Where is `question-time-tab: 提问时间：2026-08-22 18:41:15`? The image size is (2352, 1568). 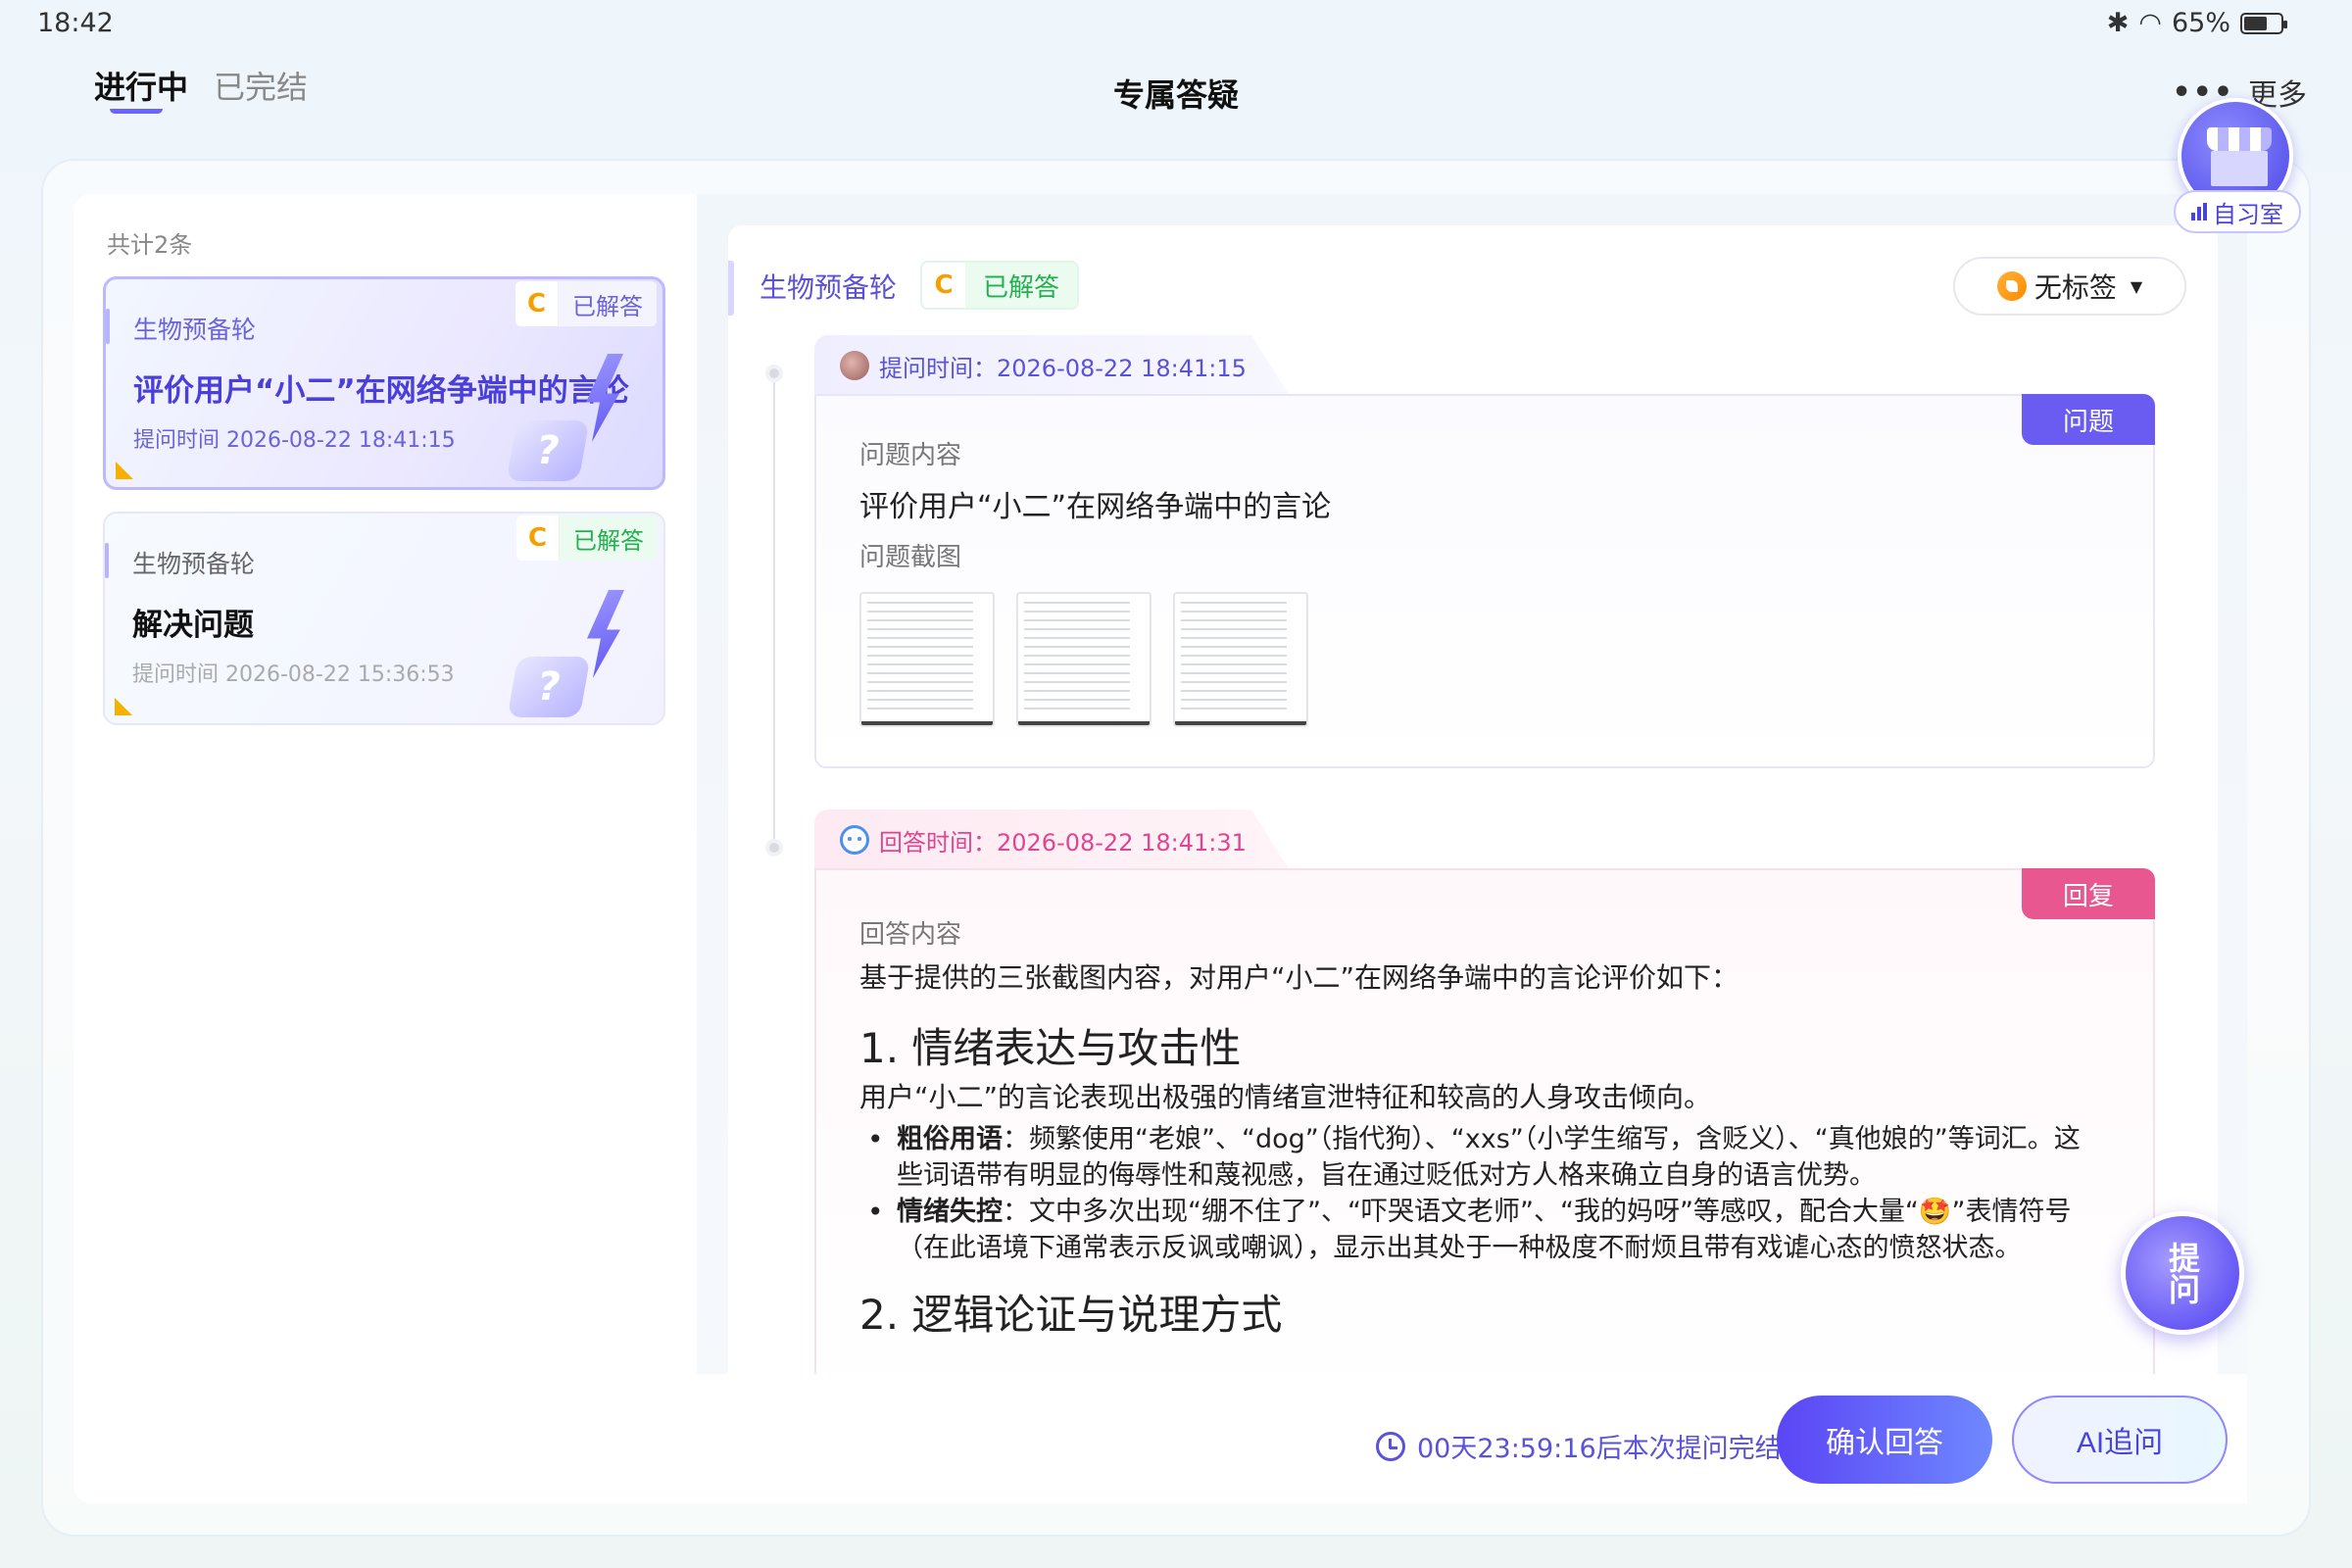 question-time-tab: 提问时间：2026-08-22 18:41:15 is located at coordinates (1052, 365).